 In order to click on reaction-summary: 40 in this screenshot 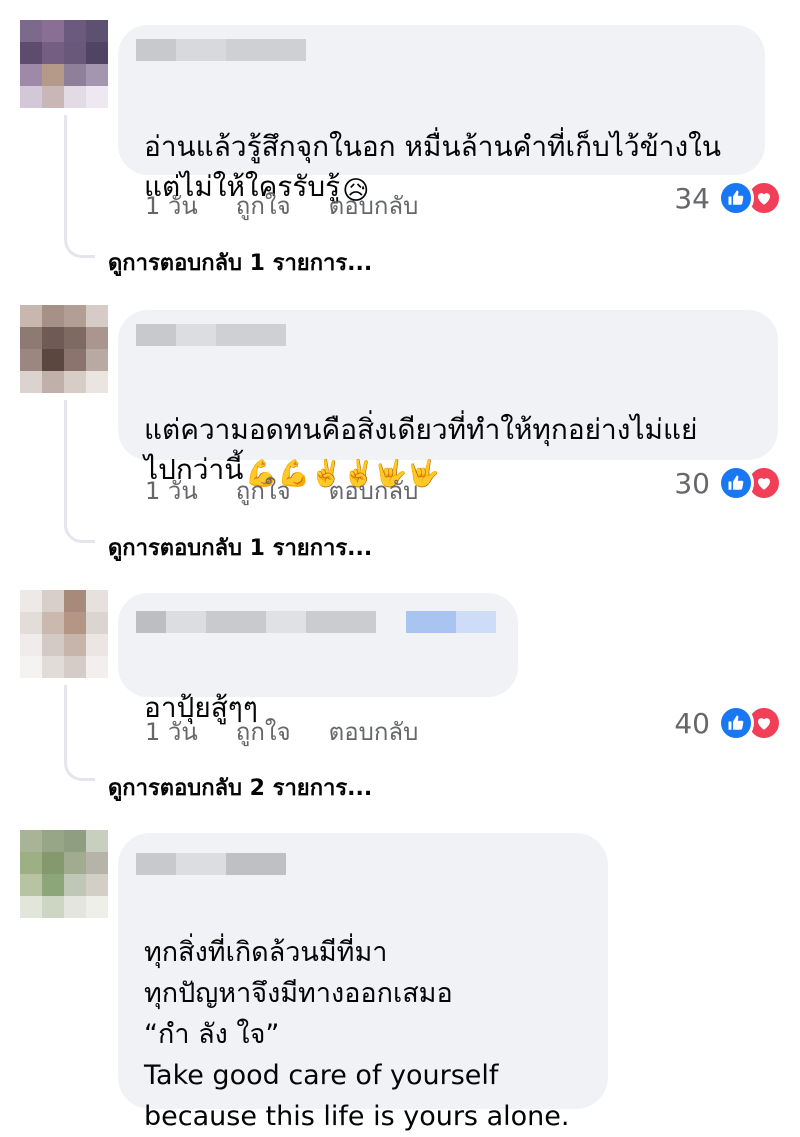, I will do `click(728, 723)`.